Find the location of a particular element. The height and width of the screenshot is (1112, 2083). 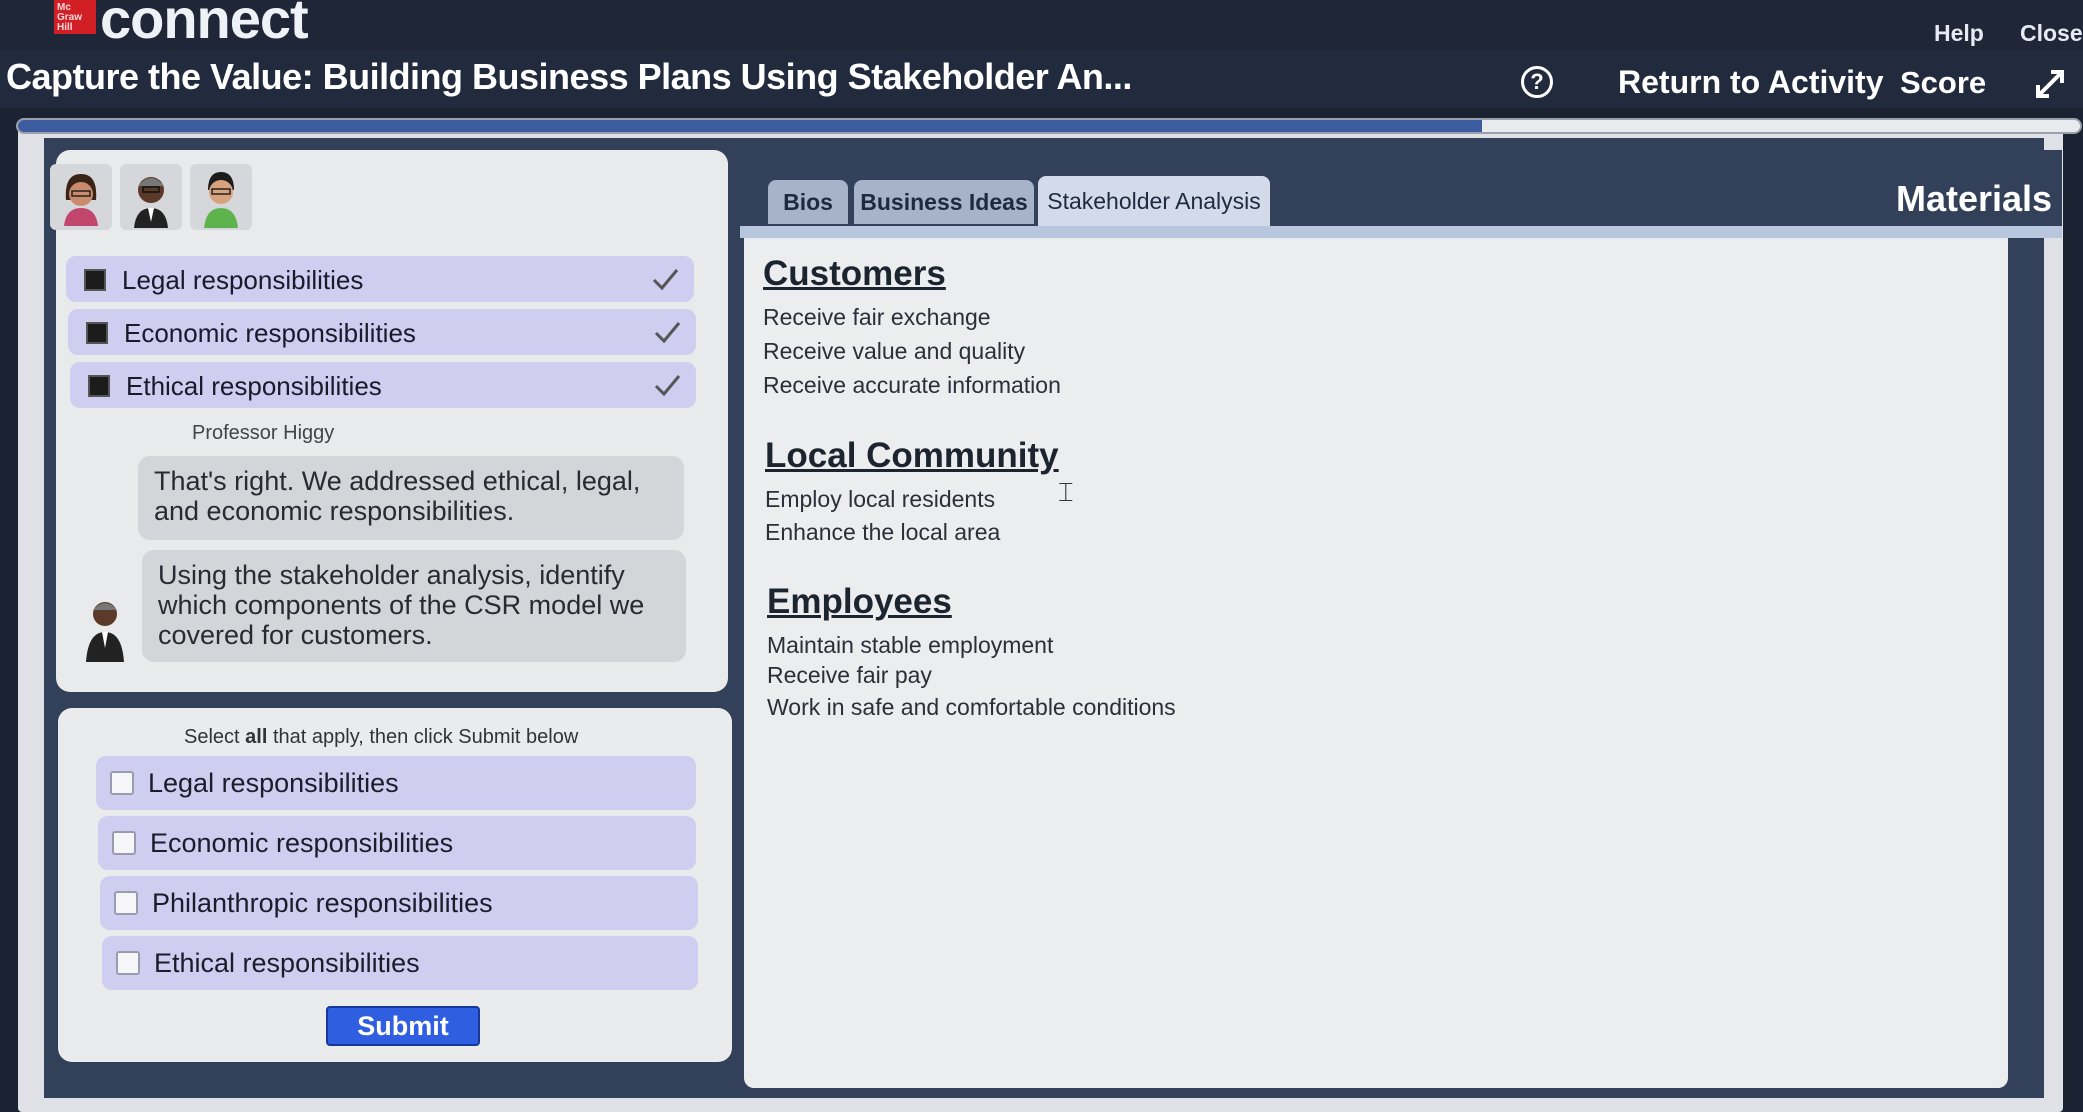

option-legal: Legal responsibilities is located at coordinates (396, 783).